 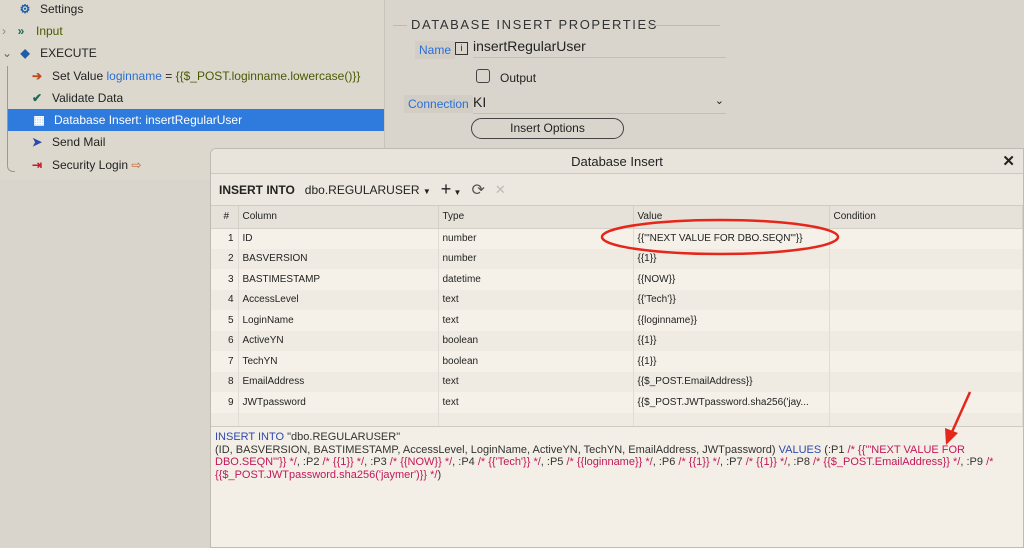 What do you see at coordinates (169, 76) in the screenshot?
I see `eq: =` at bounding box center [169, 76].